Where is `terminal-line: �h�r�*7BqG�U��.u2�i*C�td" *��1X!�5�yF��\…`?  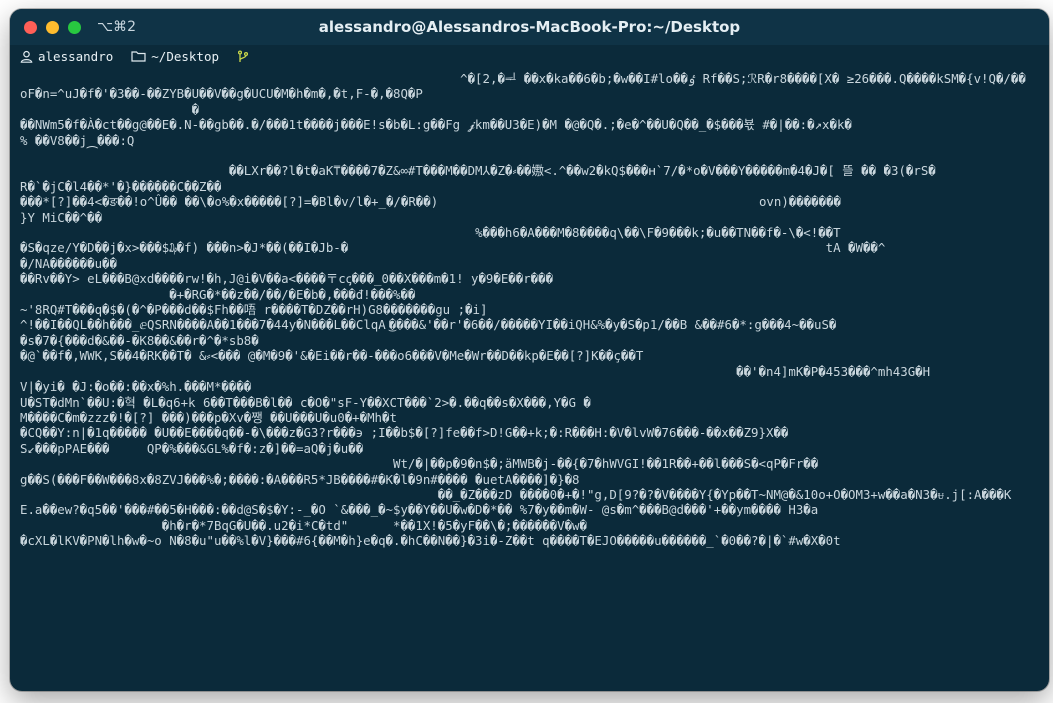 terminal-line: �h�r�*7BqG�U��.u2�i*C�td" *��1X!�5�yF��\… is located at coordinates (303, 525).